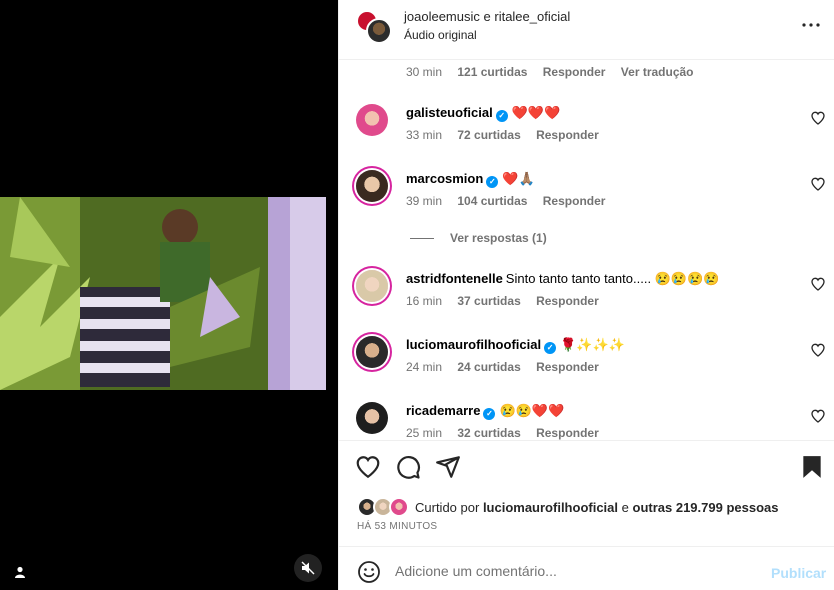 The image size is (834, 590). I want to click on audio-link: Áudio original, so click(440, 35).